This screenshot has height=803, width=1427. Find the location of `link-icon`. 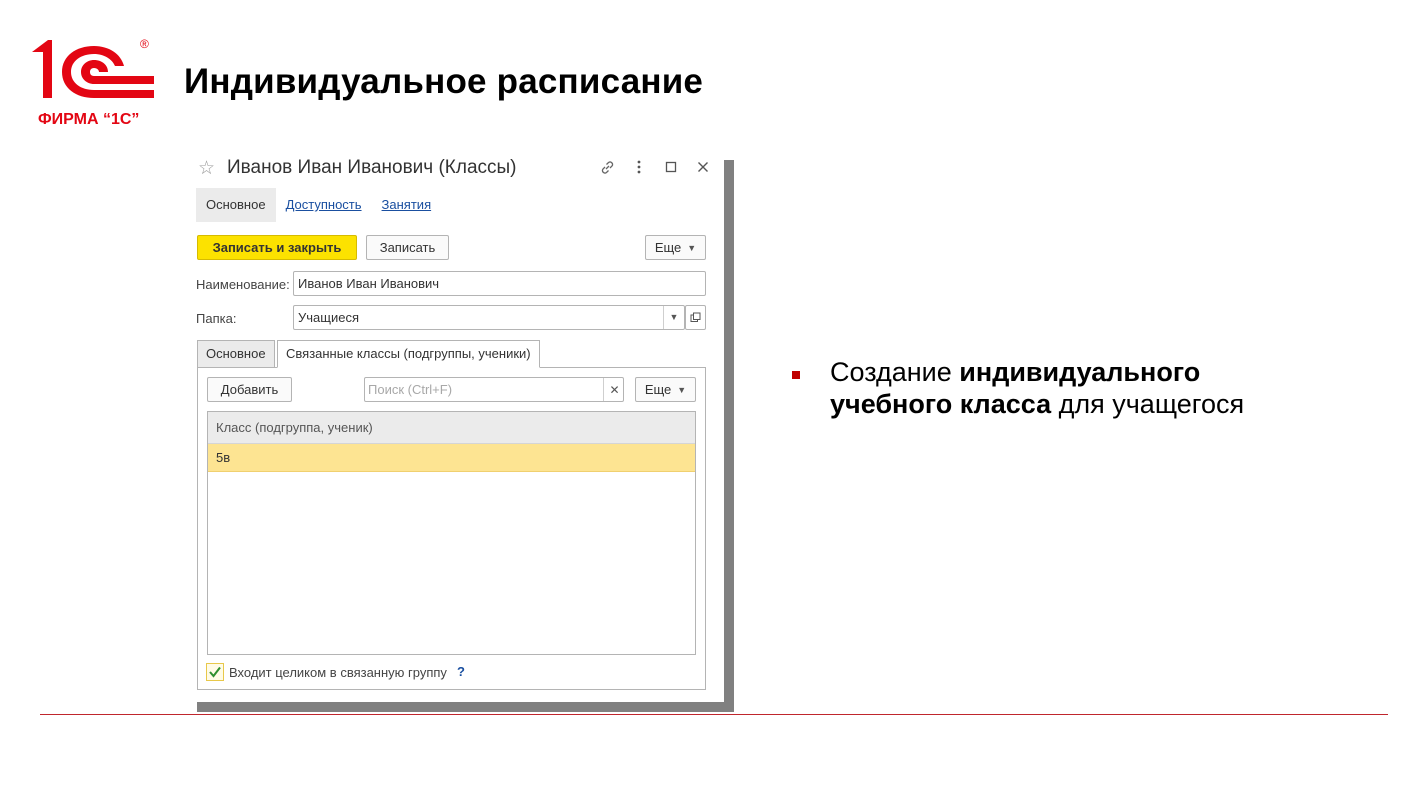

link-icon is located at coordinates (607, 167).